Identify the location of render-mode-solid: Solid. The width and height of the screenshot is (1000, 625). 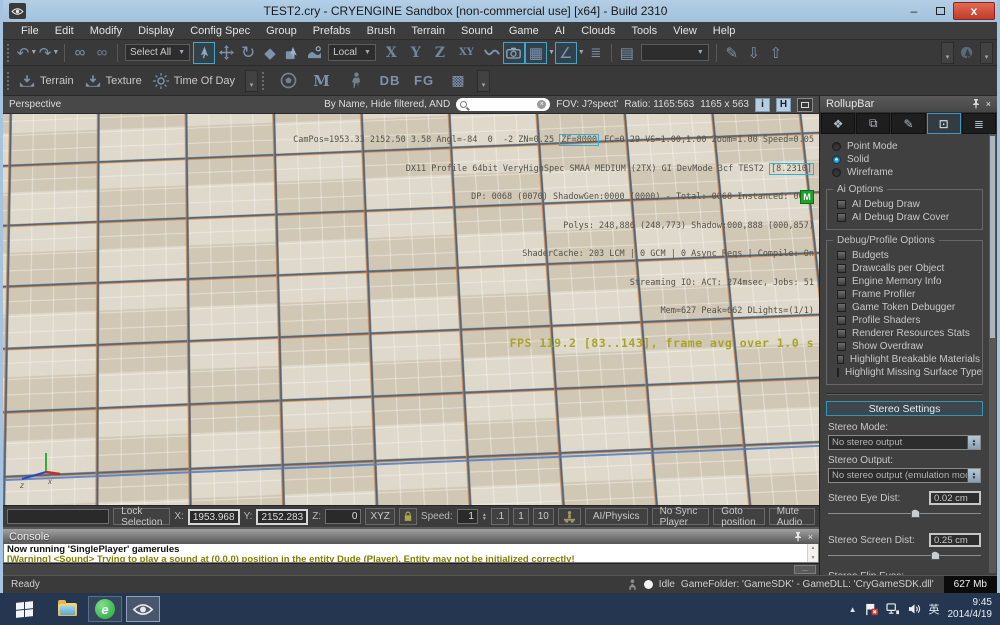
(904, 159).